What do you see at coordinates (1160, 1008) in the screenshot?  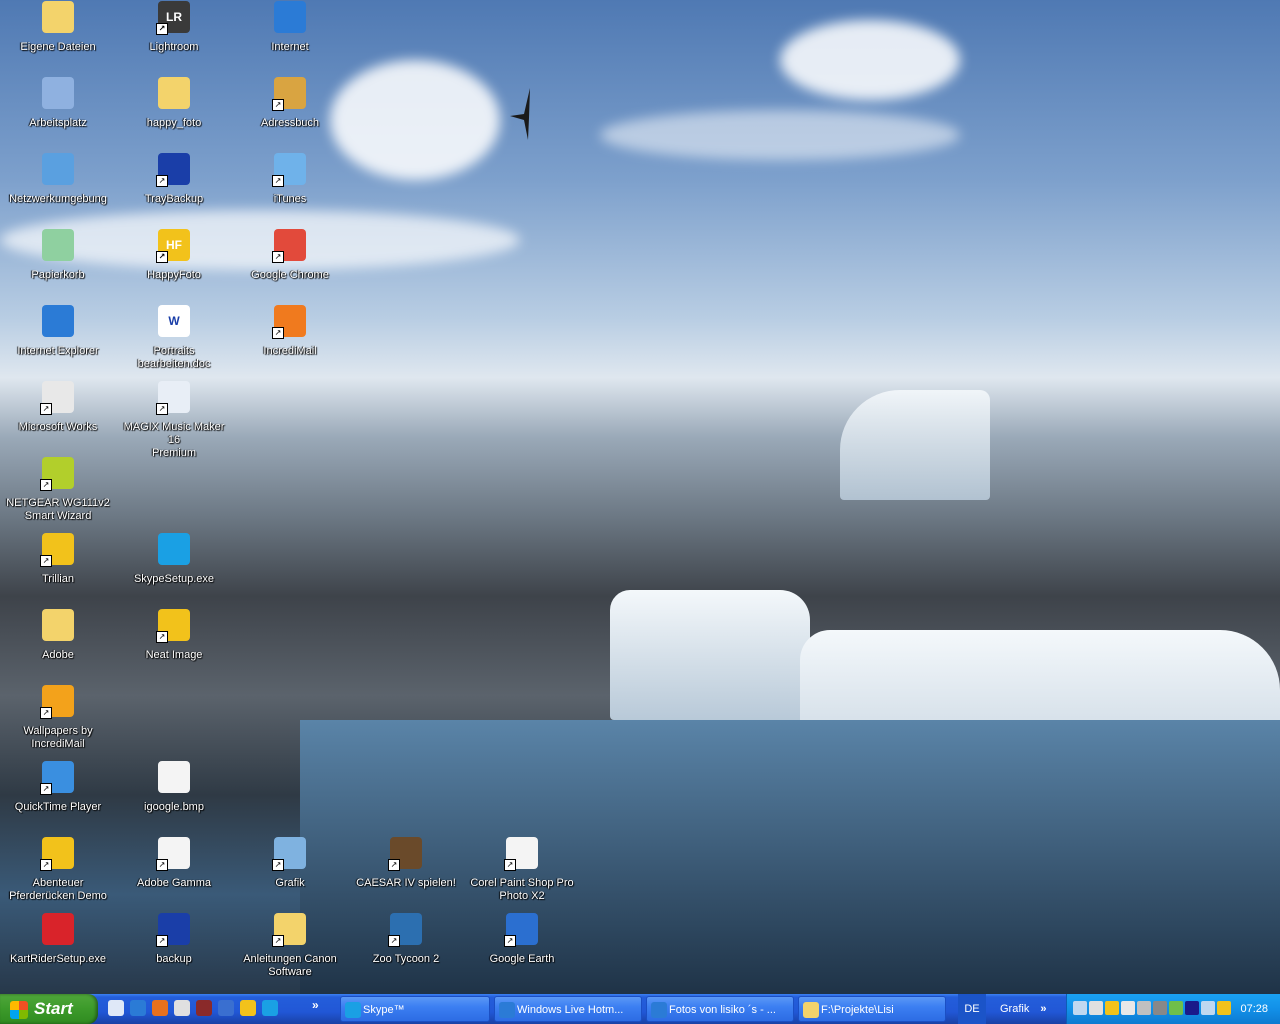 I see `status-icon` at bounding box center [1160, 1008].